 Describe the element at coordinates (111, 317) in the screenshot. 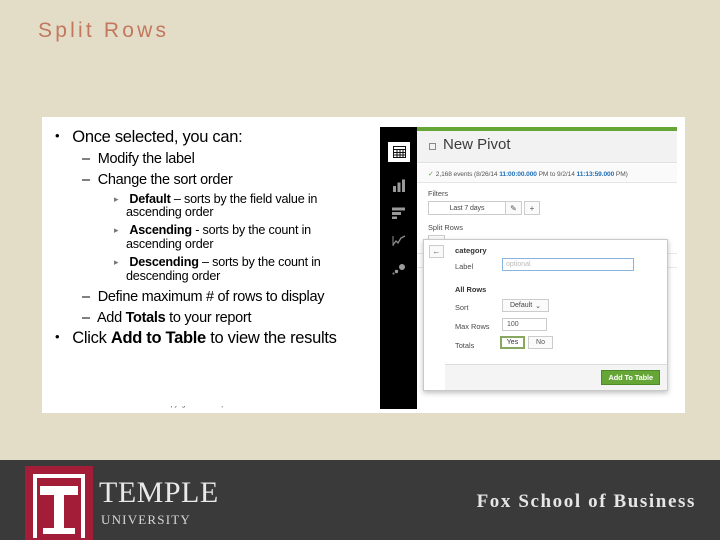

I see `bullet-text: Add` at that location.